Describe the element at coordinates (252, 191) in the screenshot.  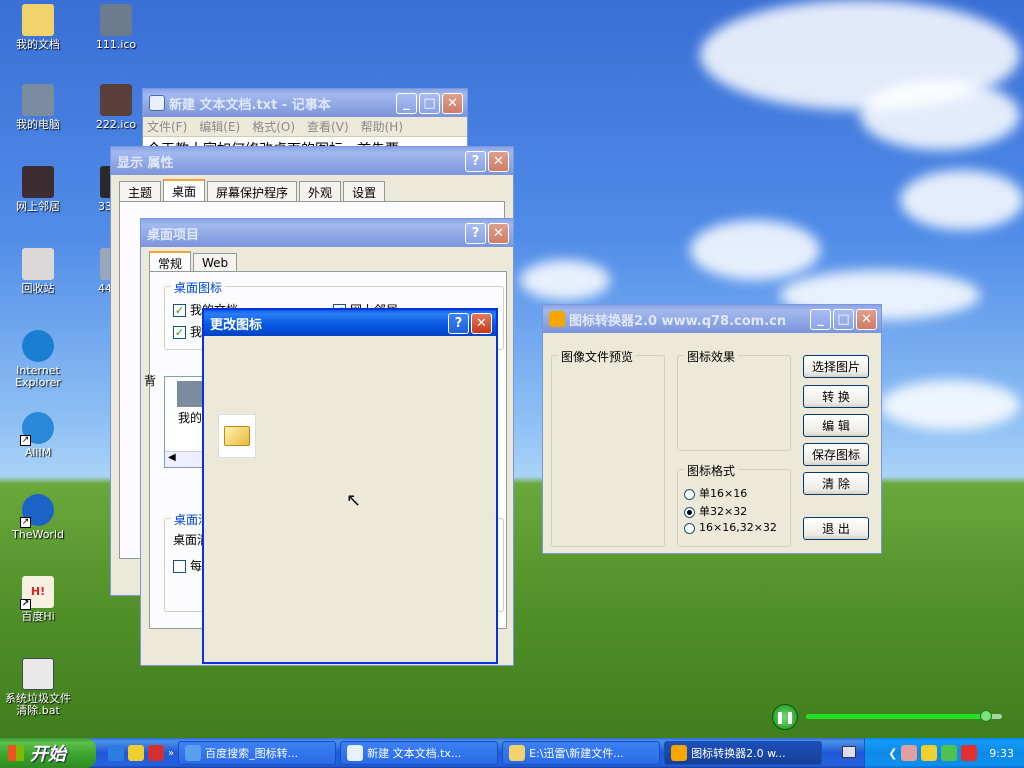
I see `tab-screensaver: 屏幕保护程序` at that location.